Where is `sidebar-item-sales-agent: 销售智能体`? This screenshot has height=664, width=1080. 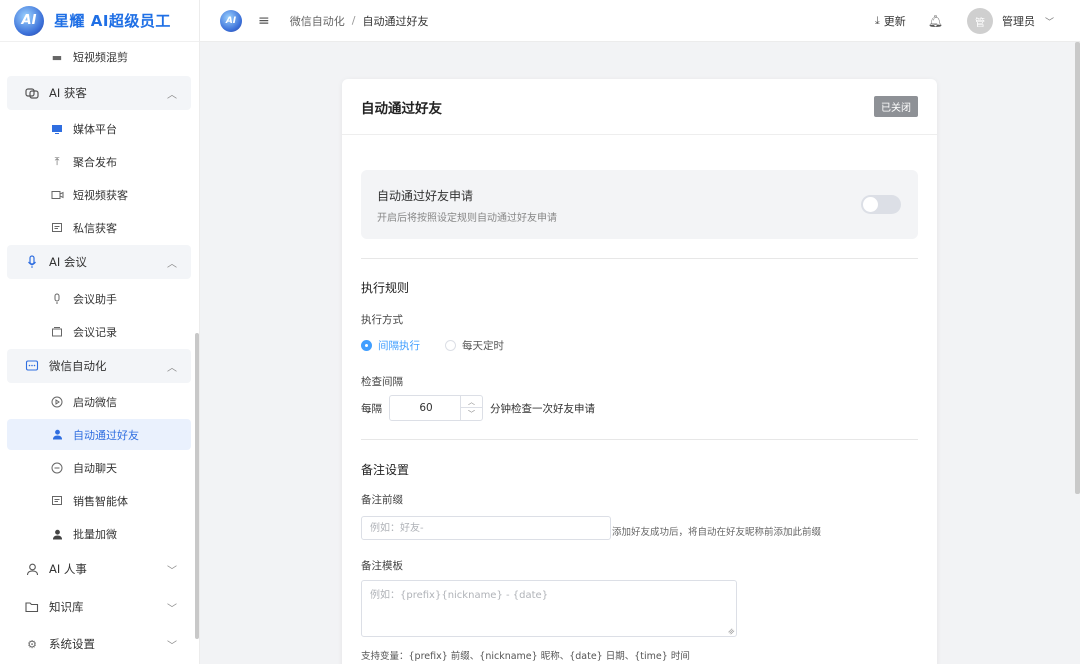
sidebar-item-sales-agent: 销售智能体 is located at coordinates (99, 501).